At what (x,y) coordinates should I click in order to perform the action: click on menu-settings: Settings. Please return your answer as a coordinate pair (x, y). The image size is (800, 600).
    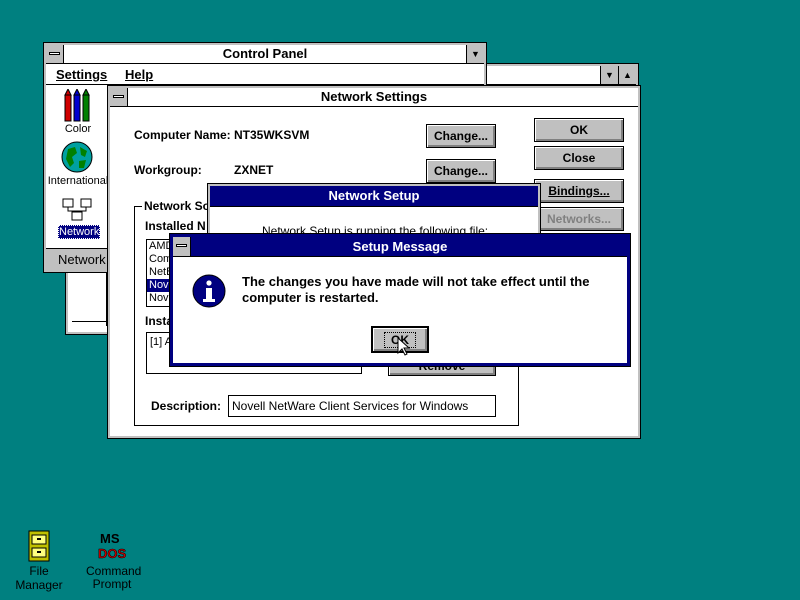
    Looking at the image, I should click on (81, 74).